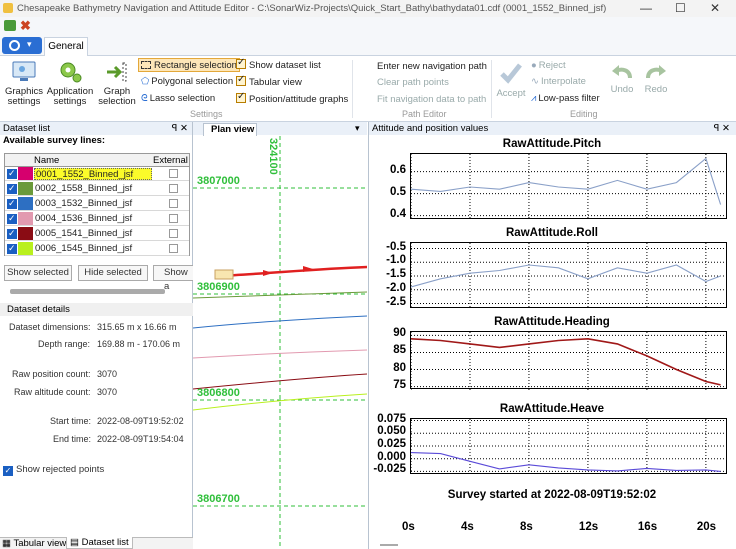 This screenshot has width=736, height=549. Describe the element at coordinates (189, 65) in the screenshot. I see `rectangle-selection-button: Rectangle selection` at that location.